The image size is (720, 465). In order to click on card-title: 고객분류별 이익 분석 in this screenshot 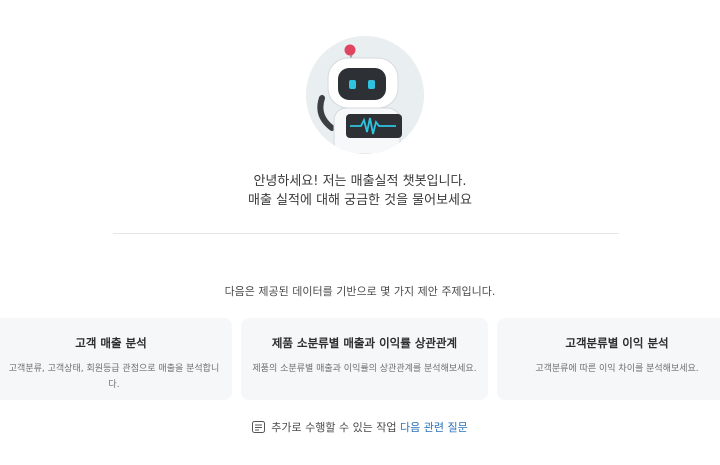, I will do `click(617, 343)`.